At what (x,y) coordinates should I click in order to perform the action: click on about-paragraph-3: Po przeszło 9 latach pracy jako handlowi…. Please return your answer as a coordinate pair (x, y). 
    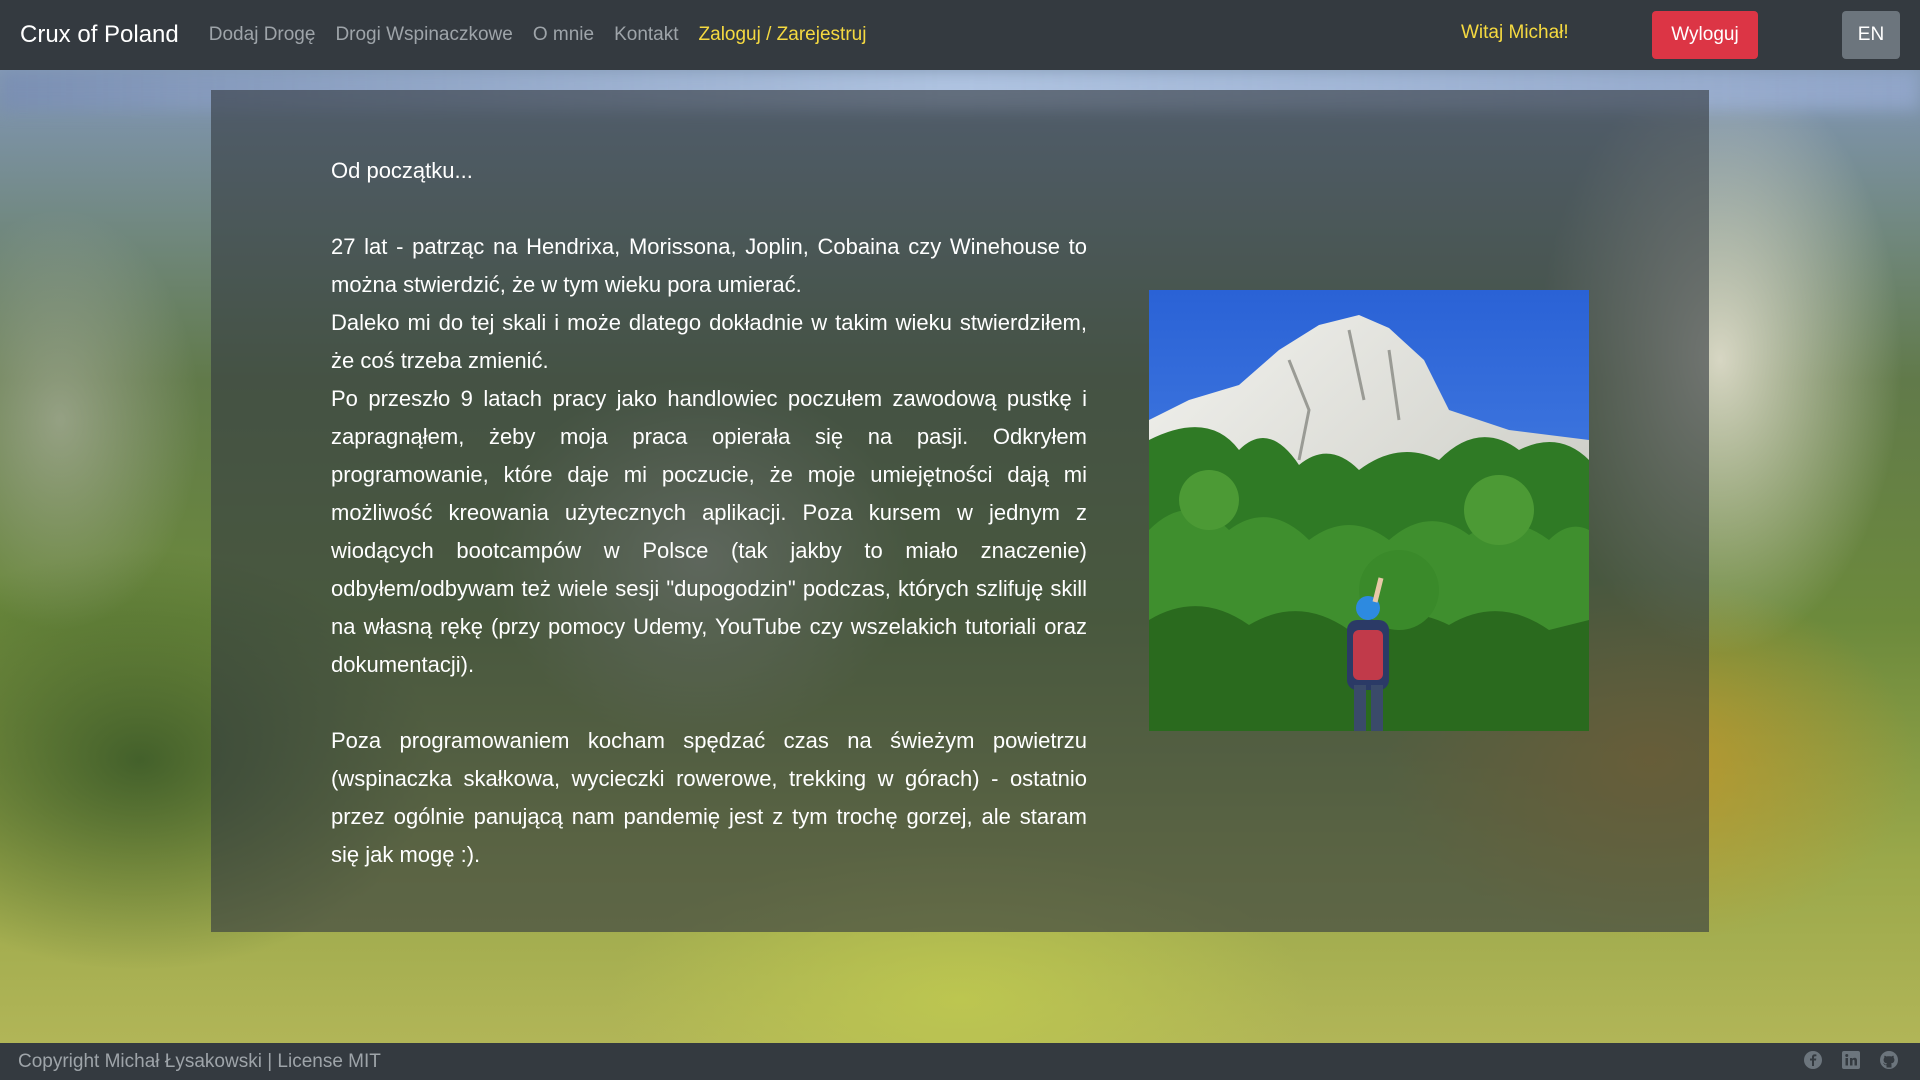
    Looking at the image, I should click on (709, 531).